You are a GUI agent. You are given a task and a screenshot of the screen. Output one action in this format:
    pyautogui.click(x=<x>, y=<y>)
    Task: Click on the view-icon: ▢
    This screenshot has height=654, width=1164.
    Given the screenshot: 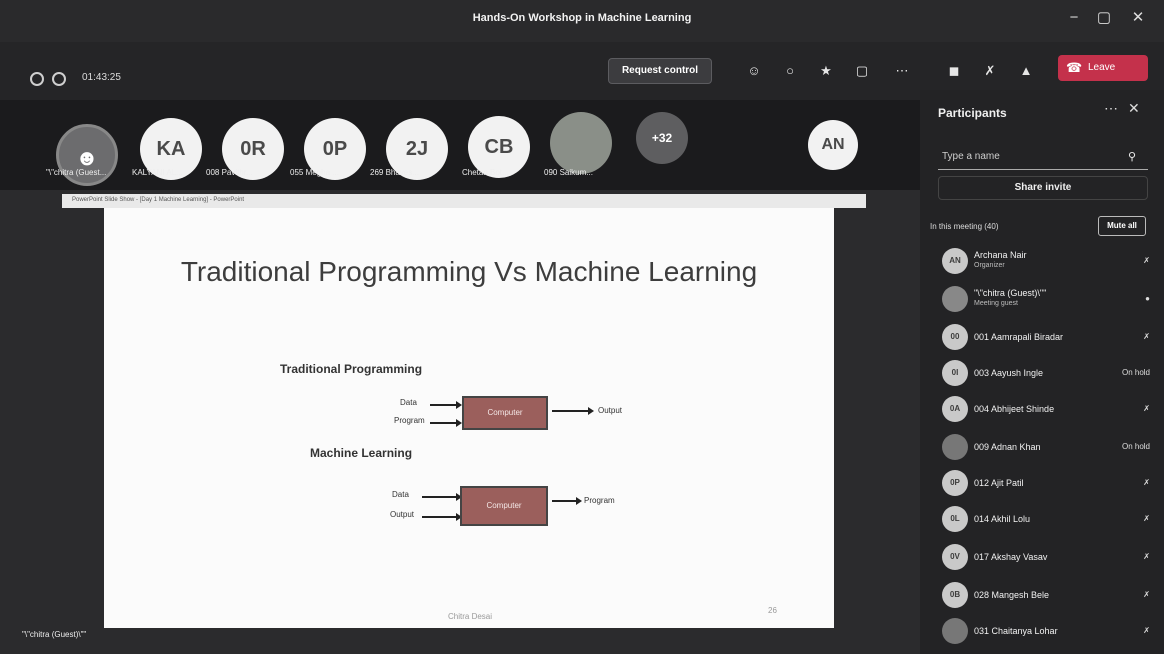 What is the action you would take?
    pyautogui.click(x=862, y=71)
    